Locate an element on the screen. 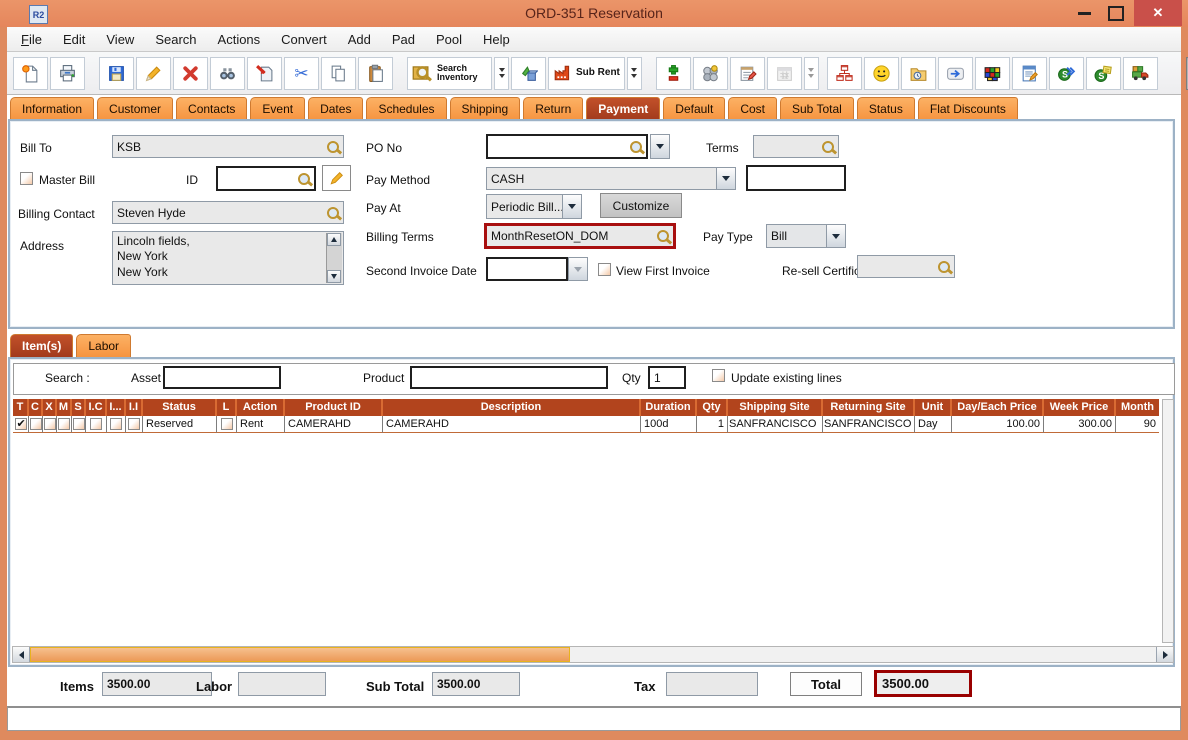 The width and height of the screenshot is (1188, 740). copy-to-button is located at coordinates (264, 73).